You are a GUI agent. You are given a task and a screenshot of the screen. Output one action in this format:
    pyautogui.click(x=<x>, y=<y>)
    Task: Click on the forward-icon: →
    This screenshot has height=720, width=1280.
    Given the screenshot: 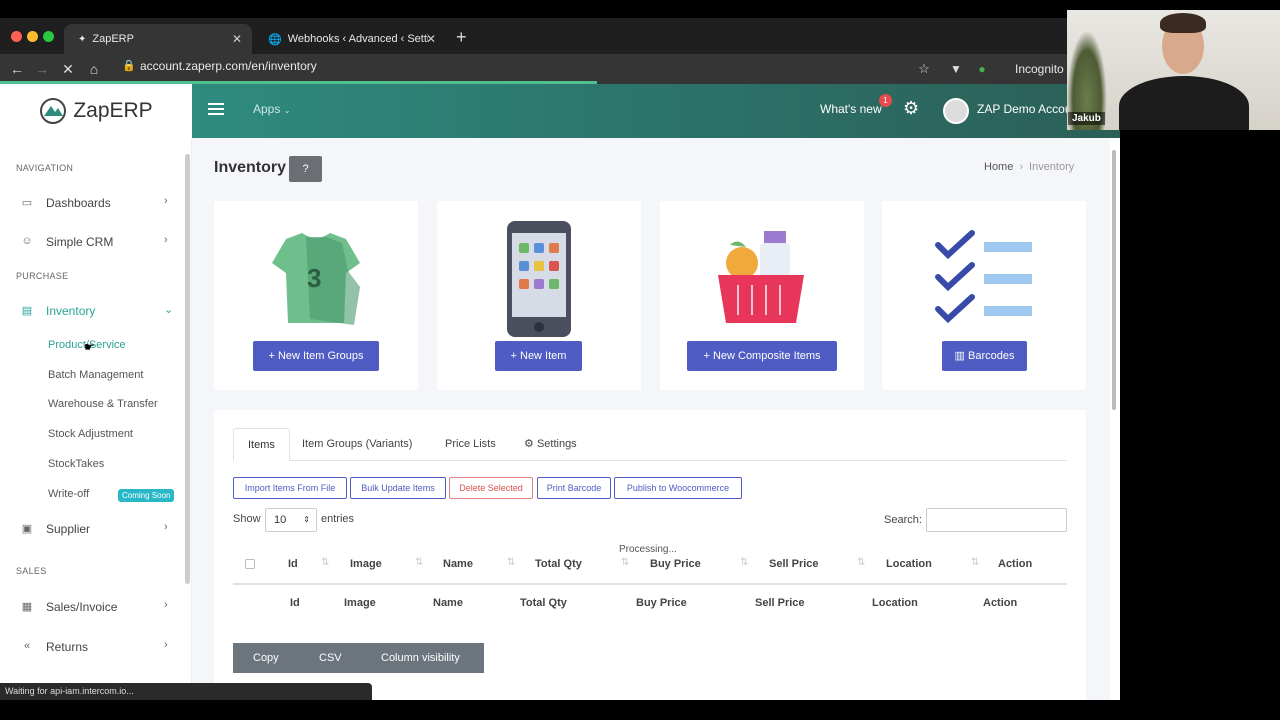 What is the action you would take?
    pyautogui.click(x=42, y=69)
    